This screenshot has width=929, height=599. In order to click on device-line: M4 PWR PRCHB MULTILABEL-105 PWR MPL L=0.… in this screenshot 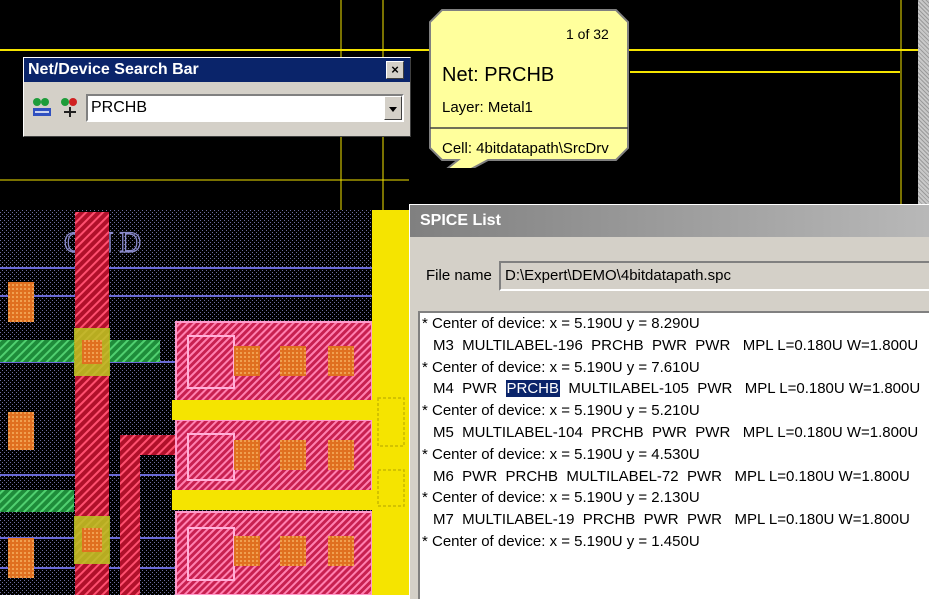, I will do `click(674, 389)`.